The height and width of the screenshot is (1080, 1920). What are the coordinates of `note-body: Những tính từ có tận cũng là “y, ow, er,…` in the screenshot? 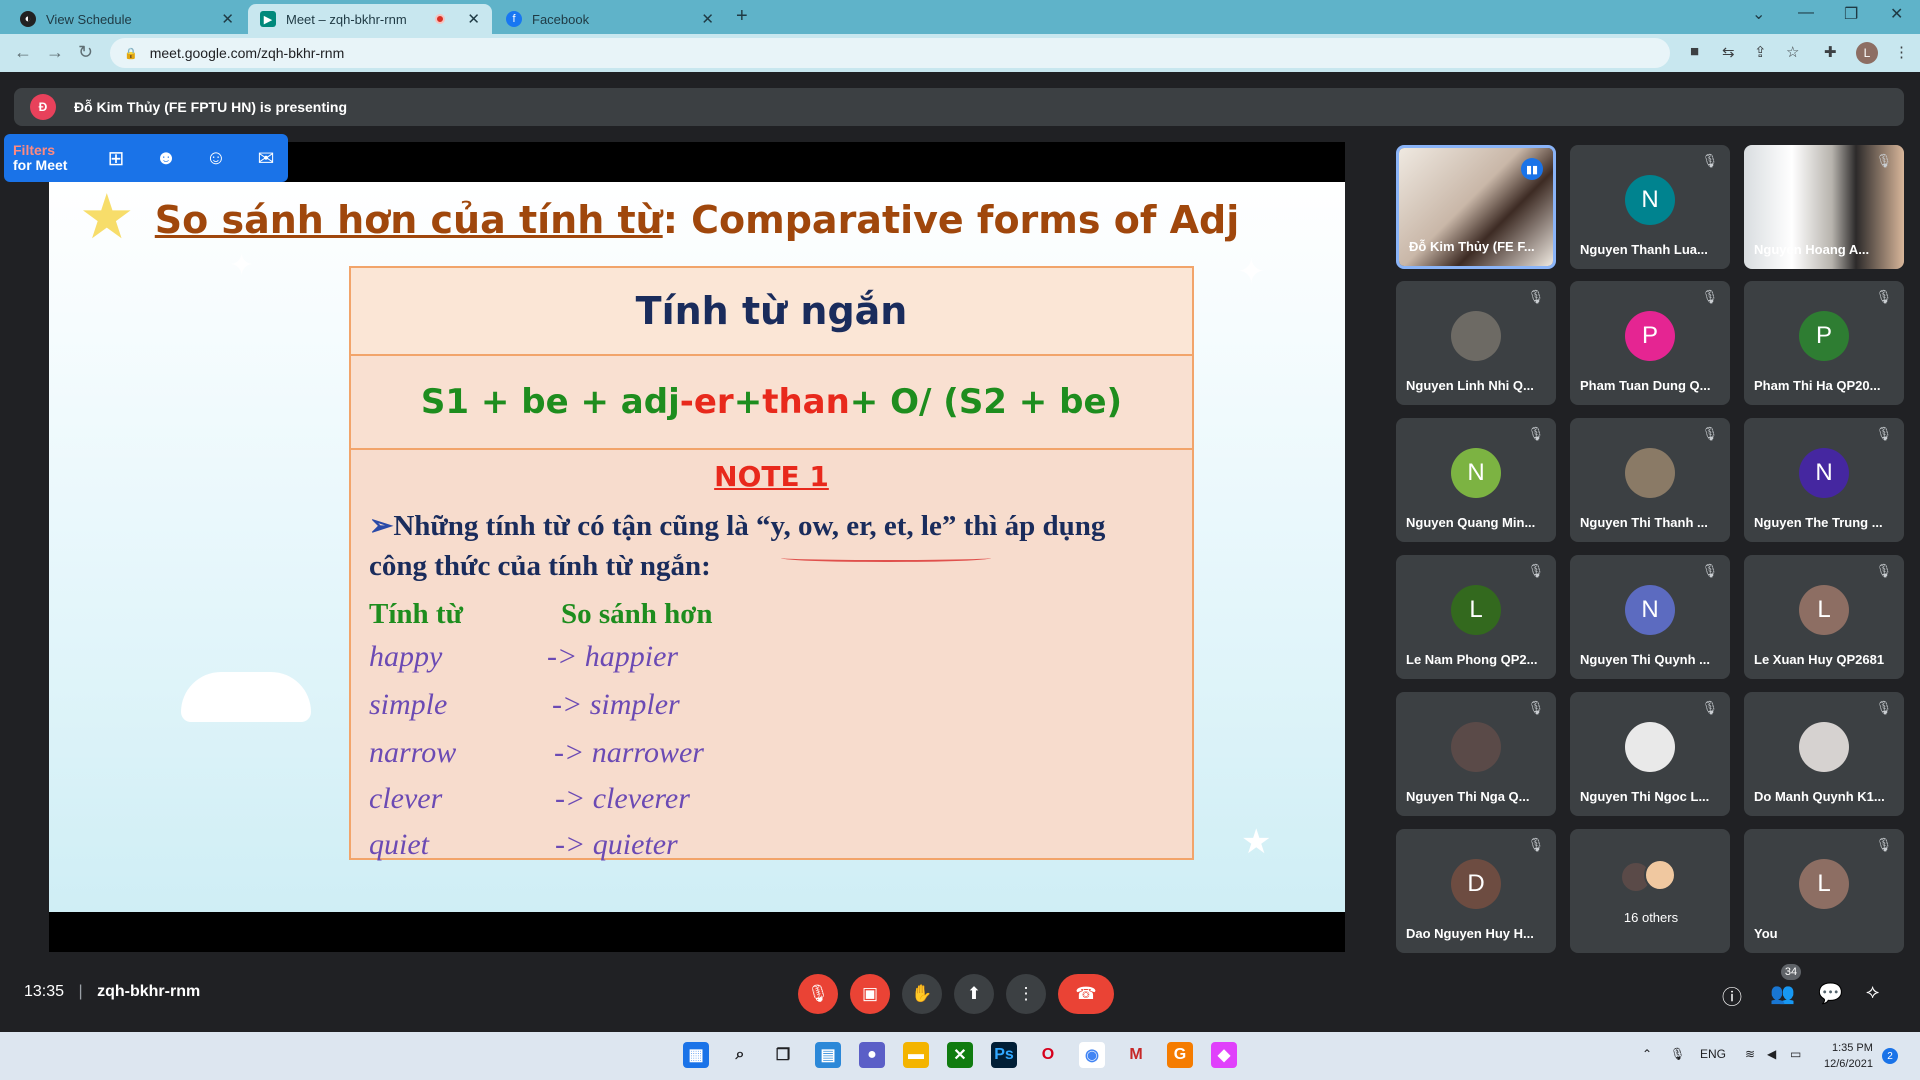 It's located at (737, 546).